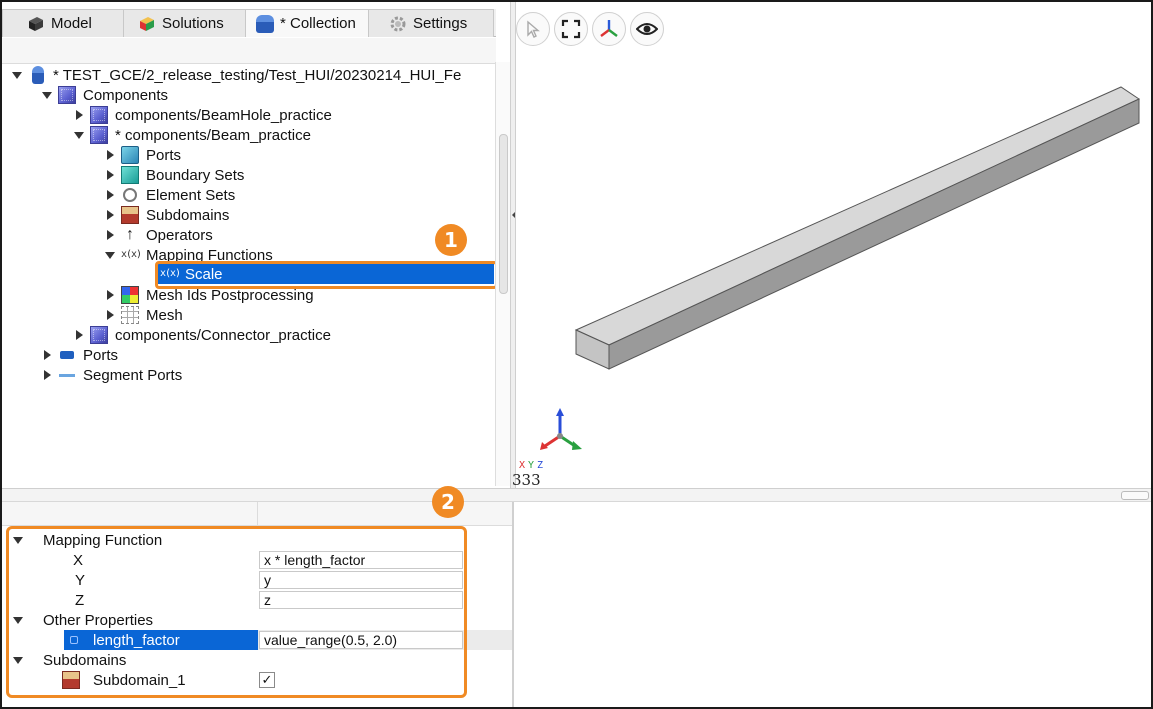 The image size is (1153, 709). I want to click on tab-settings: Settings, so click(431, 23).